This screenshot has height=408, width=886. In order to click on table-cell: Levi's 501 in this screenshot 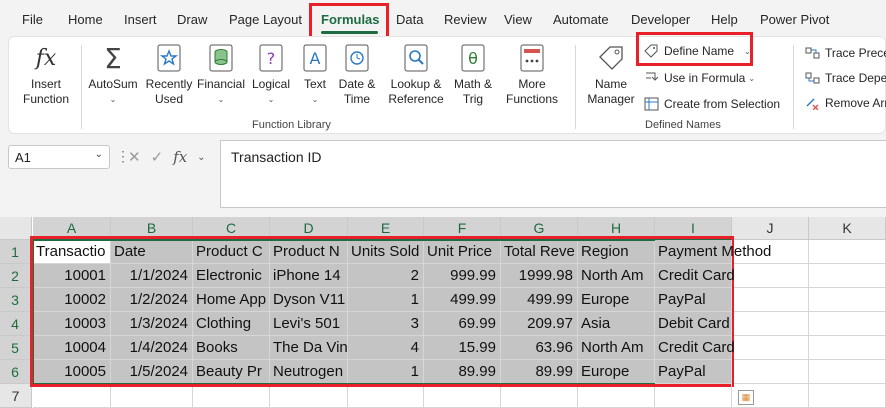, I will do `click(309, 324)`.